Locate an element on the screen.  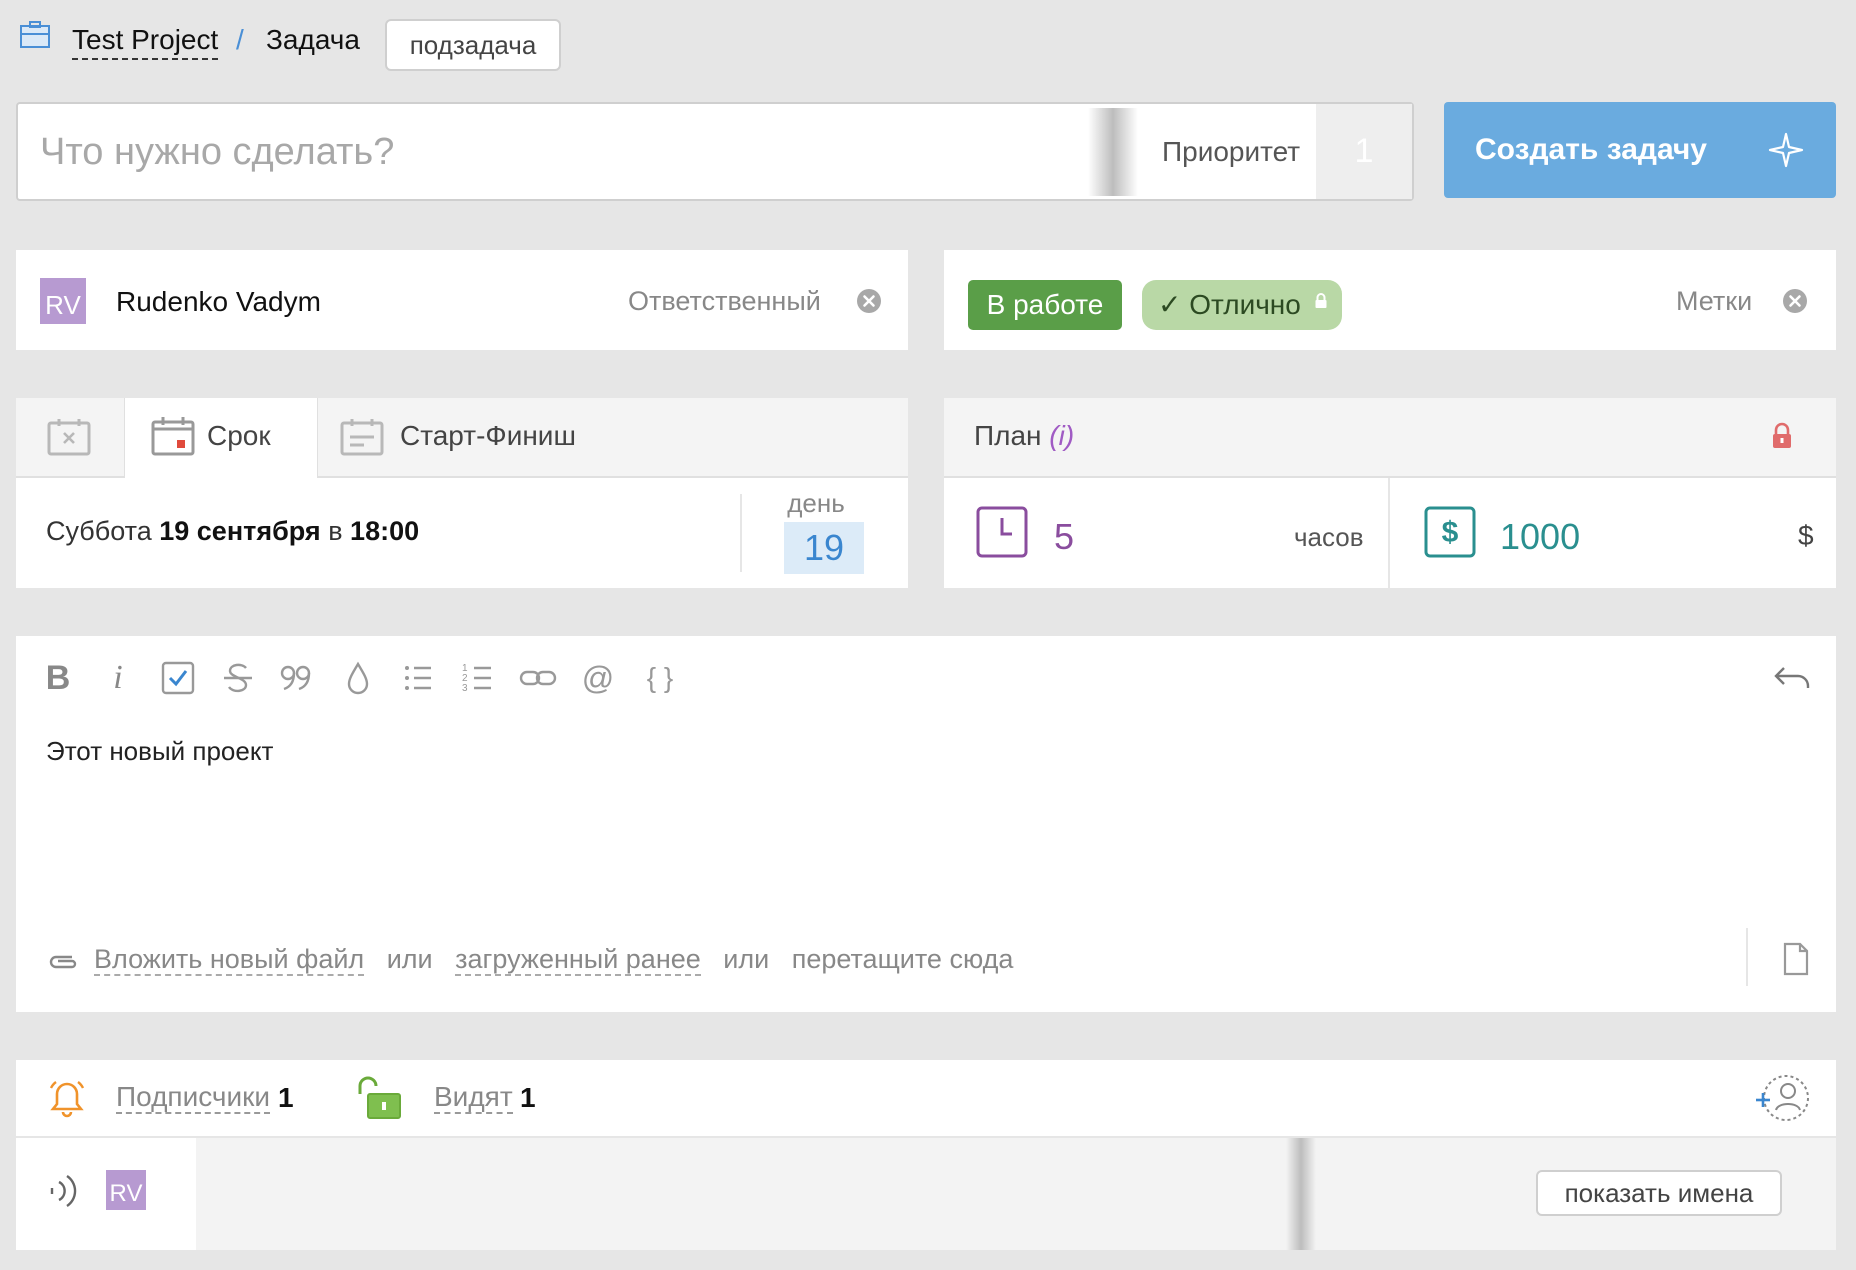
link-icon is located at coordinates (538, 678).